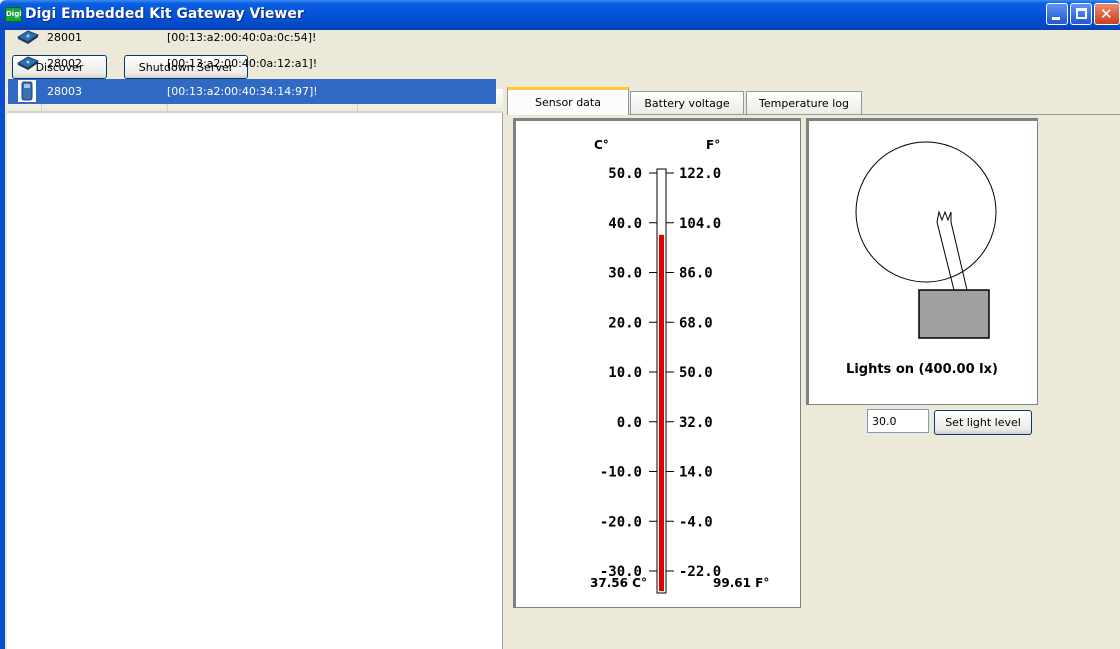  Describe the element at coordinates (601, 145) in the screenshot. I see `celsius-unit-label: C°` at that location.